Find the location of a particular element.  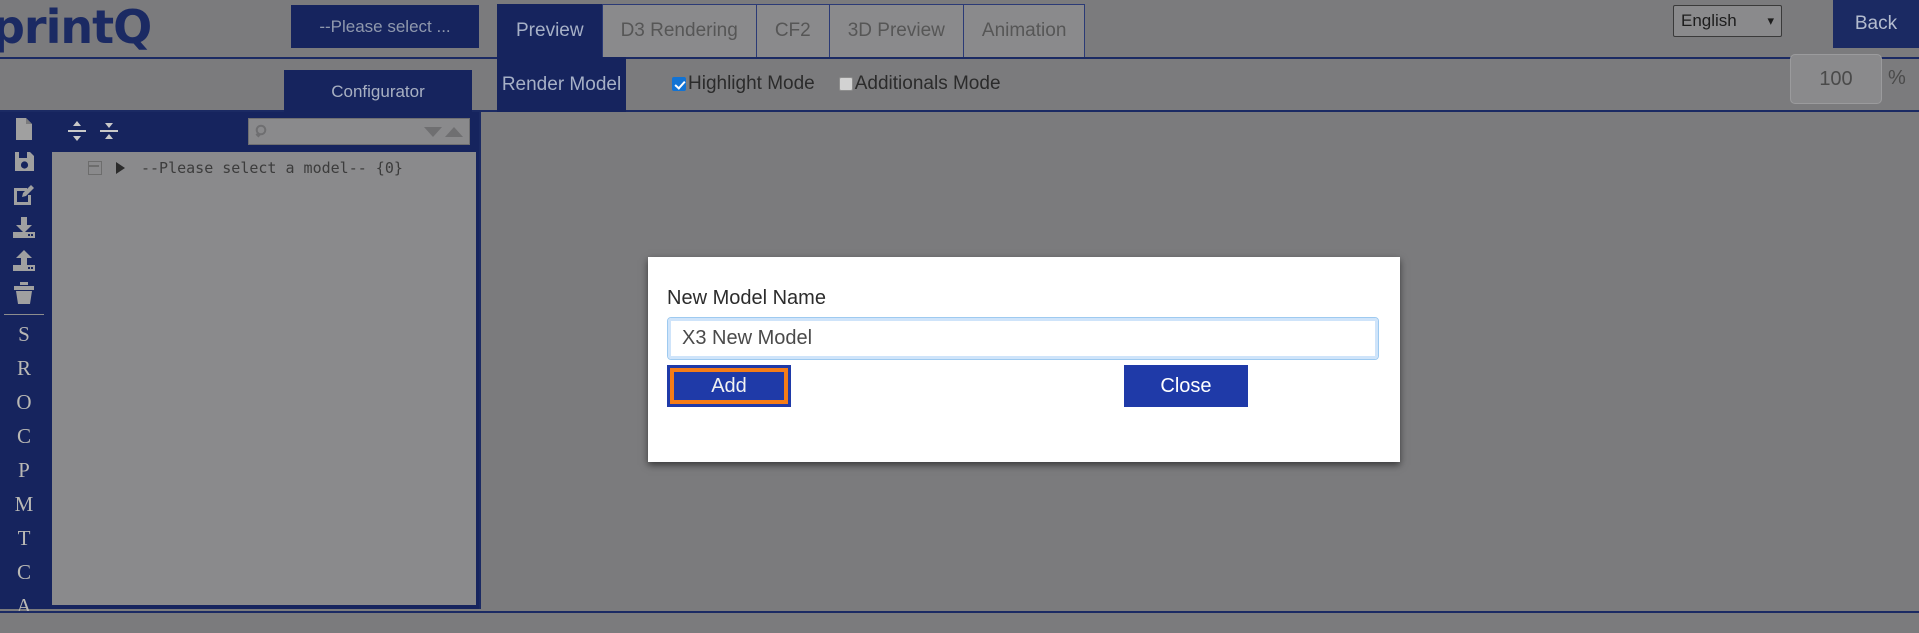

tree-root-label: --Please select a model-- {0} is located at coordinates (272, 168).